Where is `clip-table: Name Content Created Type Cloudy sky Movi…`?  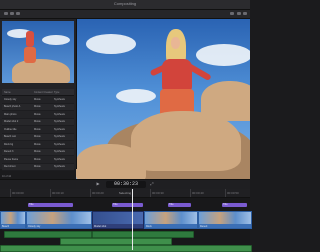
clip-table: Name Content Created Type Cloudy sky Movi… is located at coordinates (38, 130).